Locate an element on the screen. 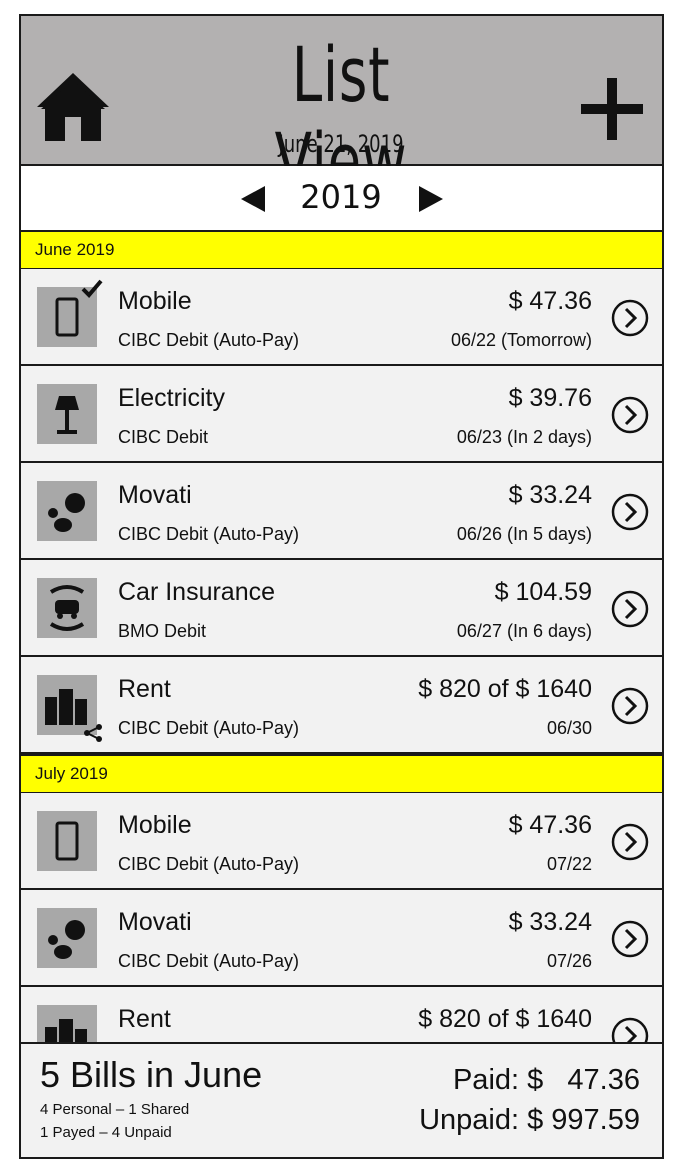 This screenshot has height=1171, width=673. bill-name: Car Insurance is located at coordinates (197, 592).